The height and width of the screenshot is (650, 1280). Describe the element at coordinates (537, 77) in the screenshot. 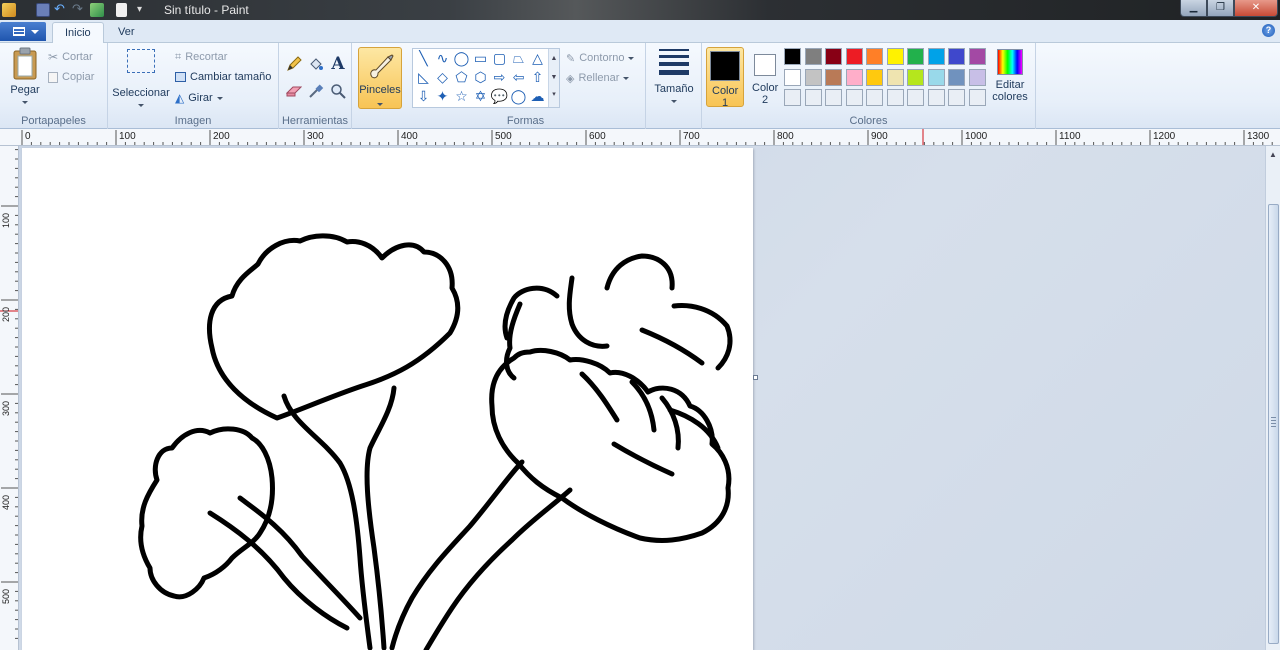

I see `up-arrow-shape-icon: ⇧` at that location.